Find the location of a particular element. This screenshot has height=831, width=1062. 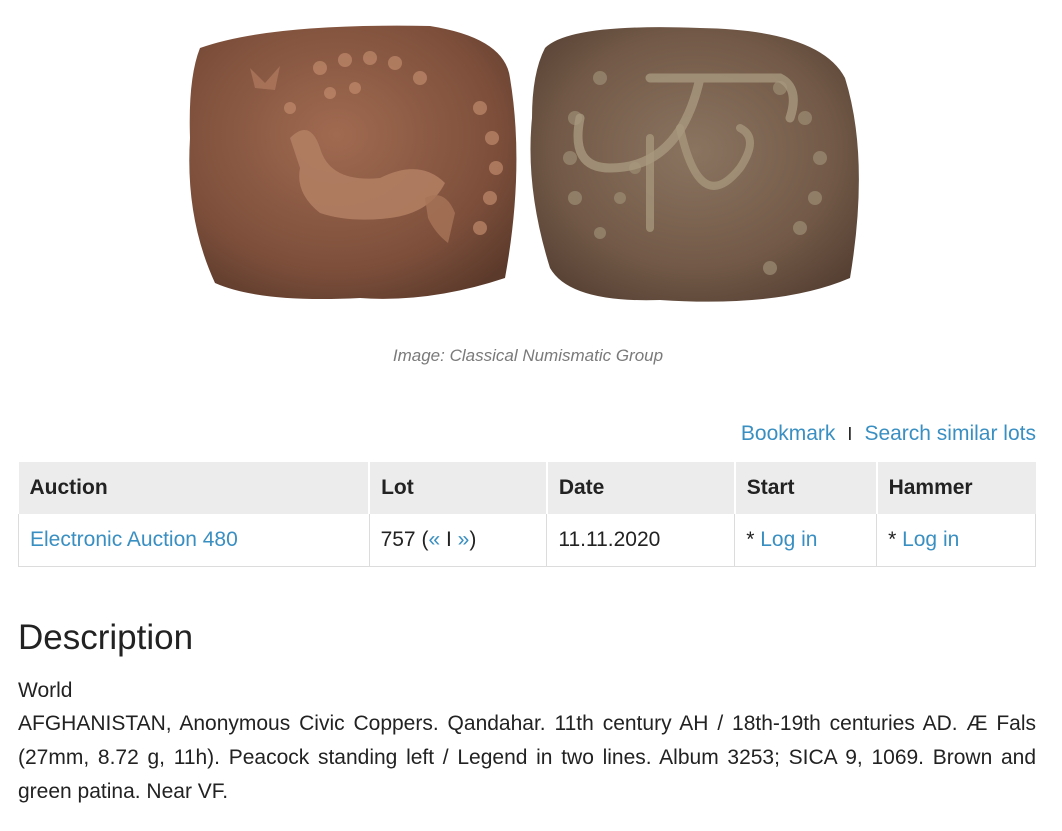

column-header-hammer: Hammer is located at coordinates (956, 488).